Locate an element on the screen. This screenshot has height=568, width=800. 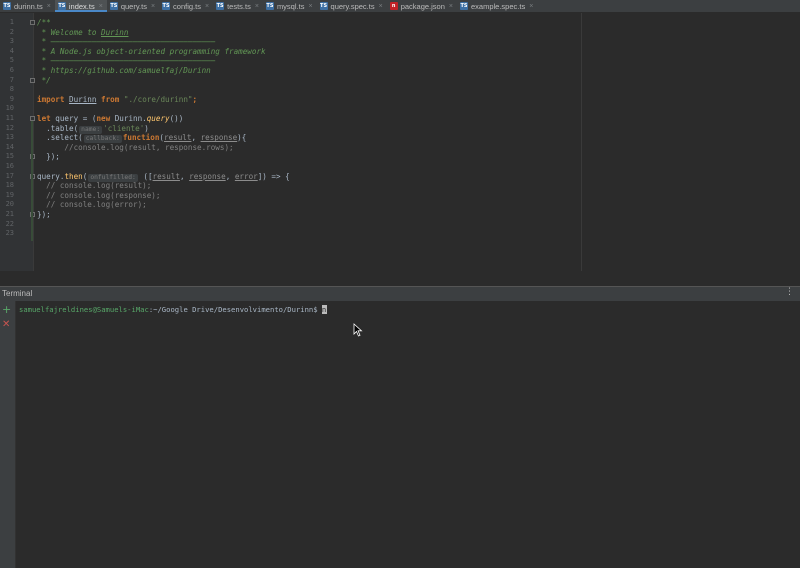
code-line-19: // console.log(response); is located at coordinates (99, 195).